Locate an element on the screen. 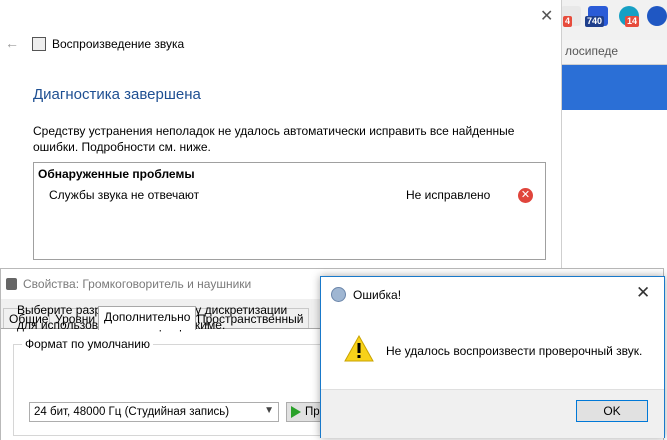  properties-title: Свойства: Громкоговоритель и наушники is located at coordinates (137, 284).